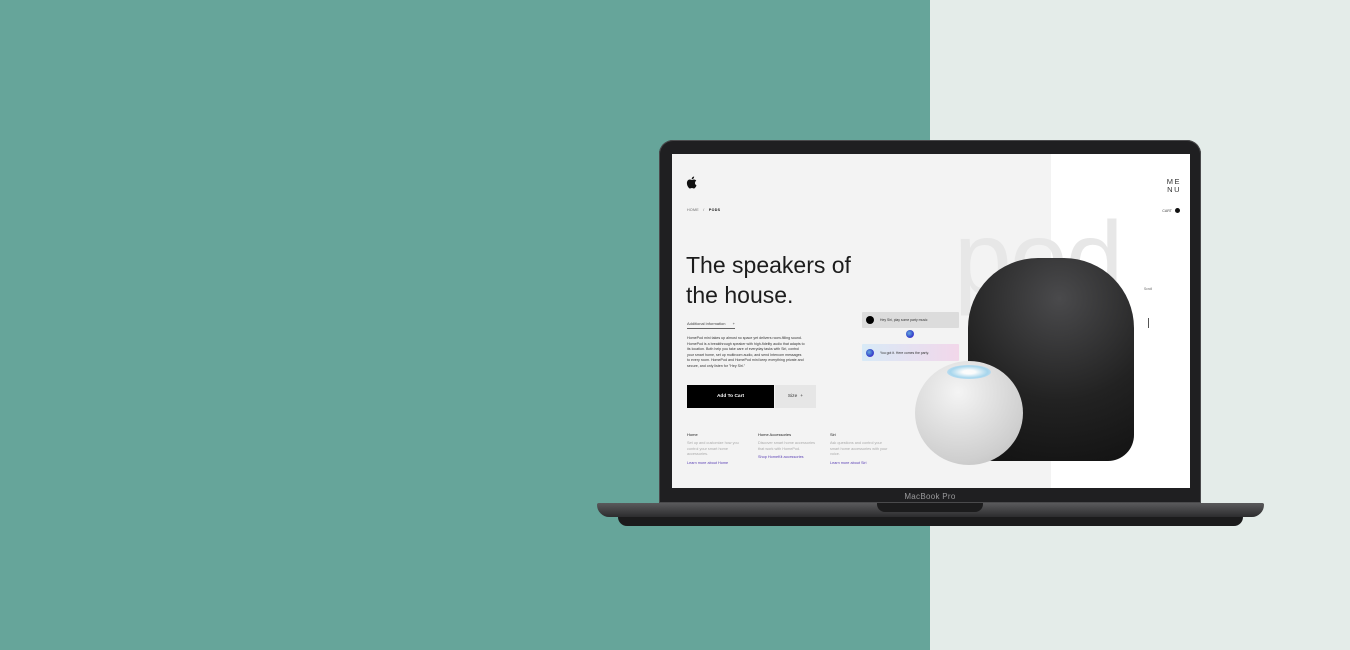 This screenshot has width=1350, height=650. I want to click on plus-icon: +, so click(733, 323).